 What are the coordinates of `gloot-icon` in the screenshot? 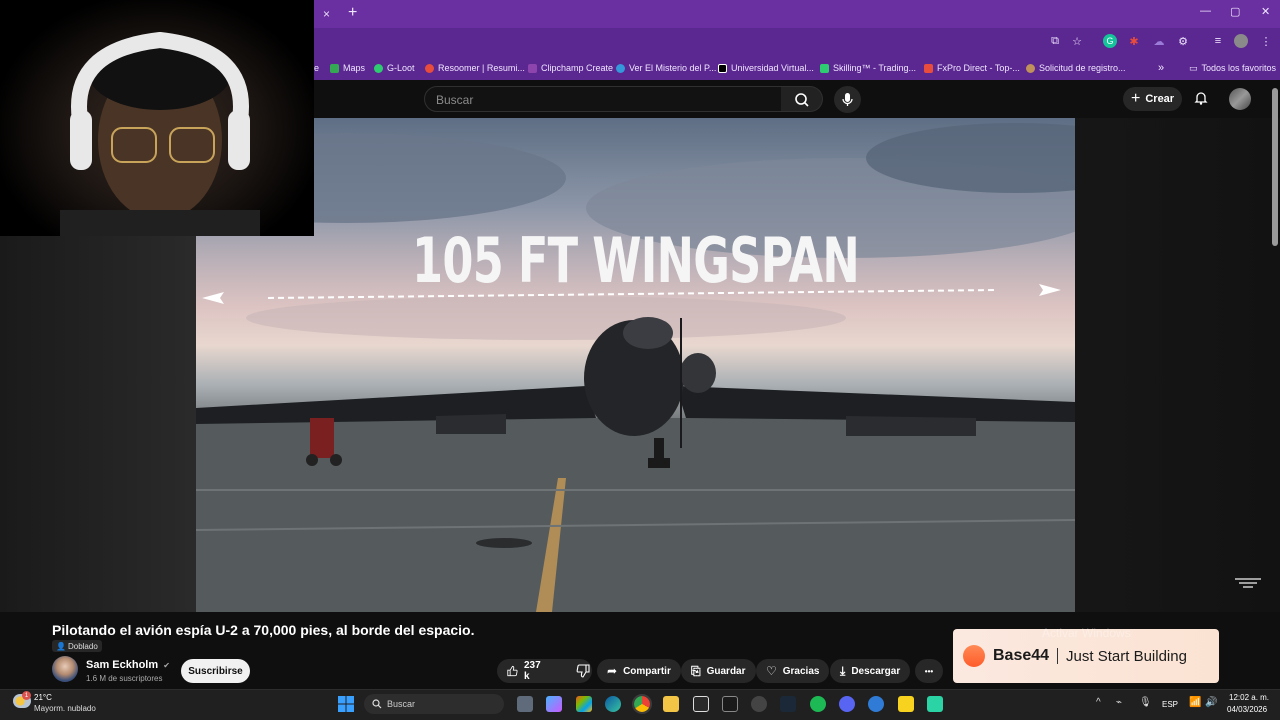 It's located at (378, 68).